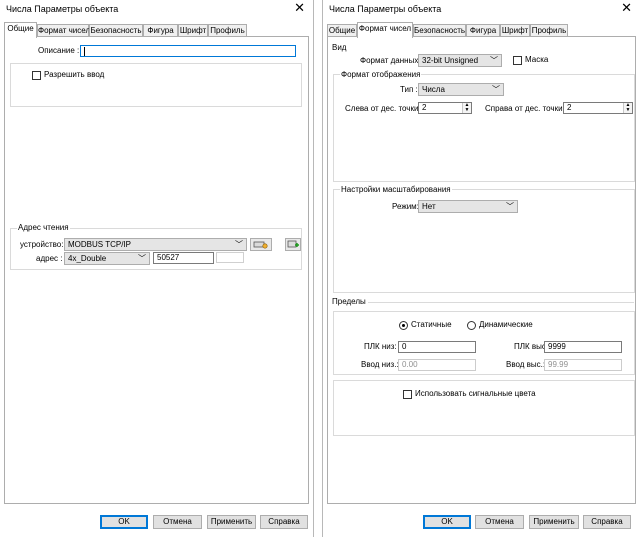  I want to click on scaling-mode-select: Нет ﹀, so click(468, 206).